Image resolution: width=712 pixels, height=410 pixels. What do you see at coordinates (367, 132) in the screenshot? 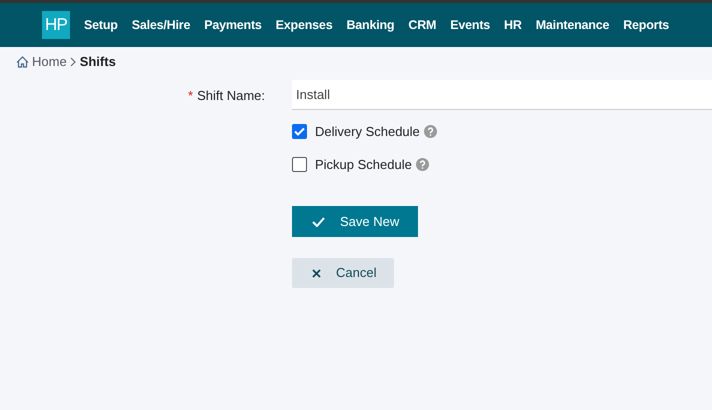
I see `checkbox-label: Delivery Schedule` at bounding box center [367, 132].